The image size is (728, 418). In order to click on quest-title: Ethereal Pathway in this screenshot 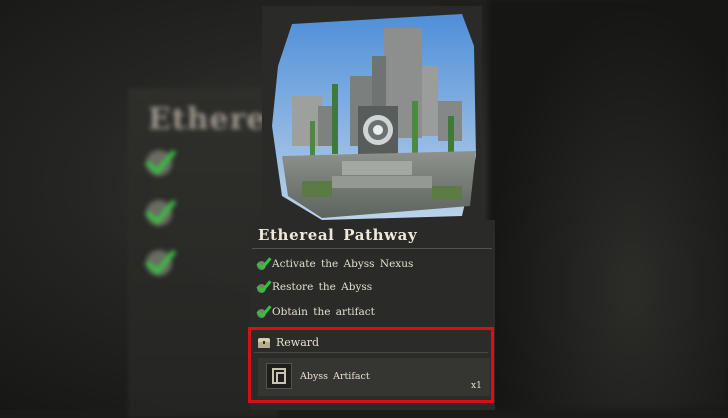, I will do `click(338, 235)`.